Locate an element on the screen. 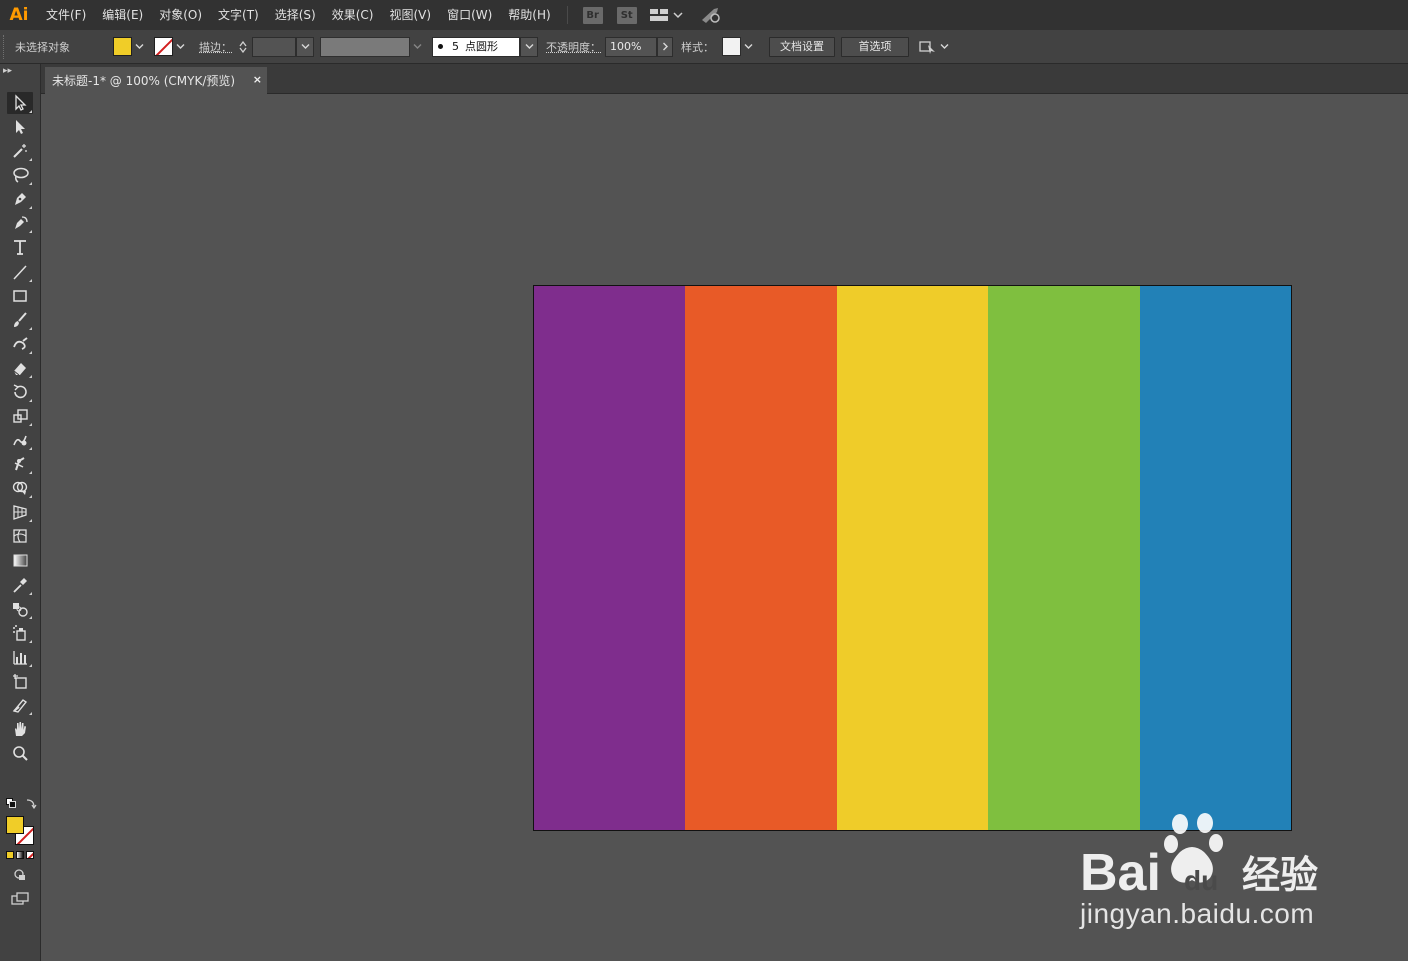 This screenshot has width=1408, height=961. curvature-tool-button is located at coordinates (20, 223).